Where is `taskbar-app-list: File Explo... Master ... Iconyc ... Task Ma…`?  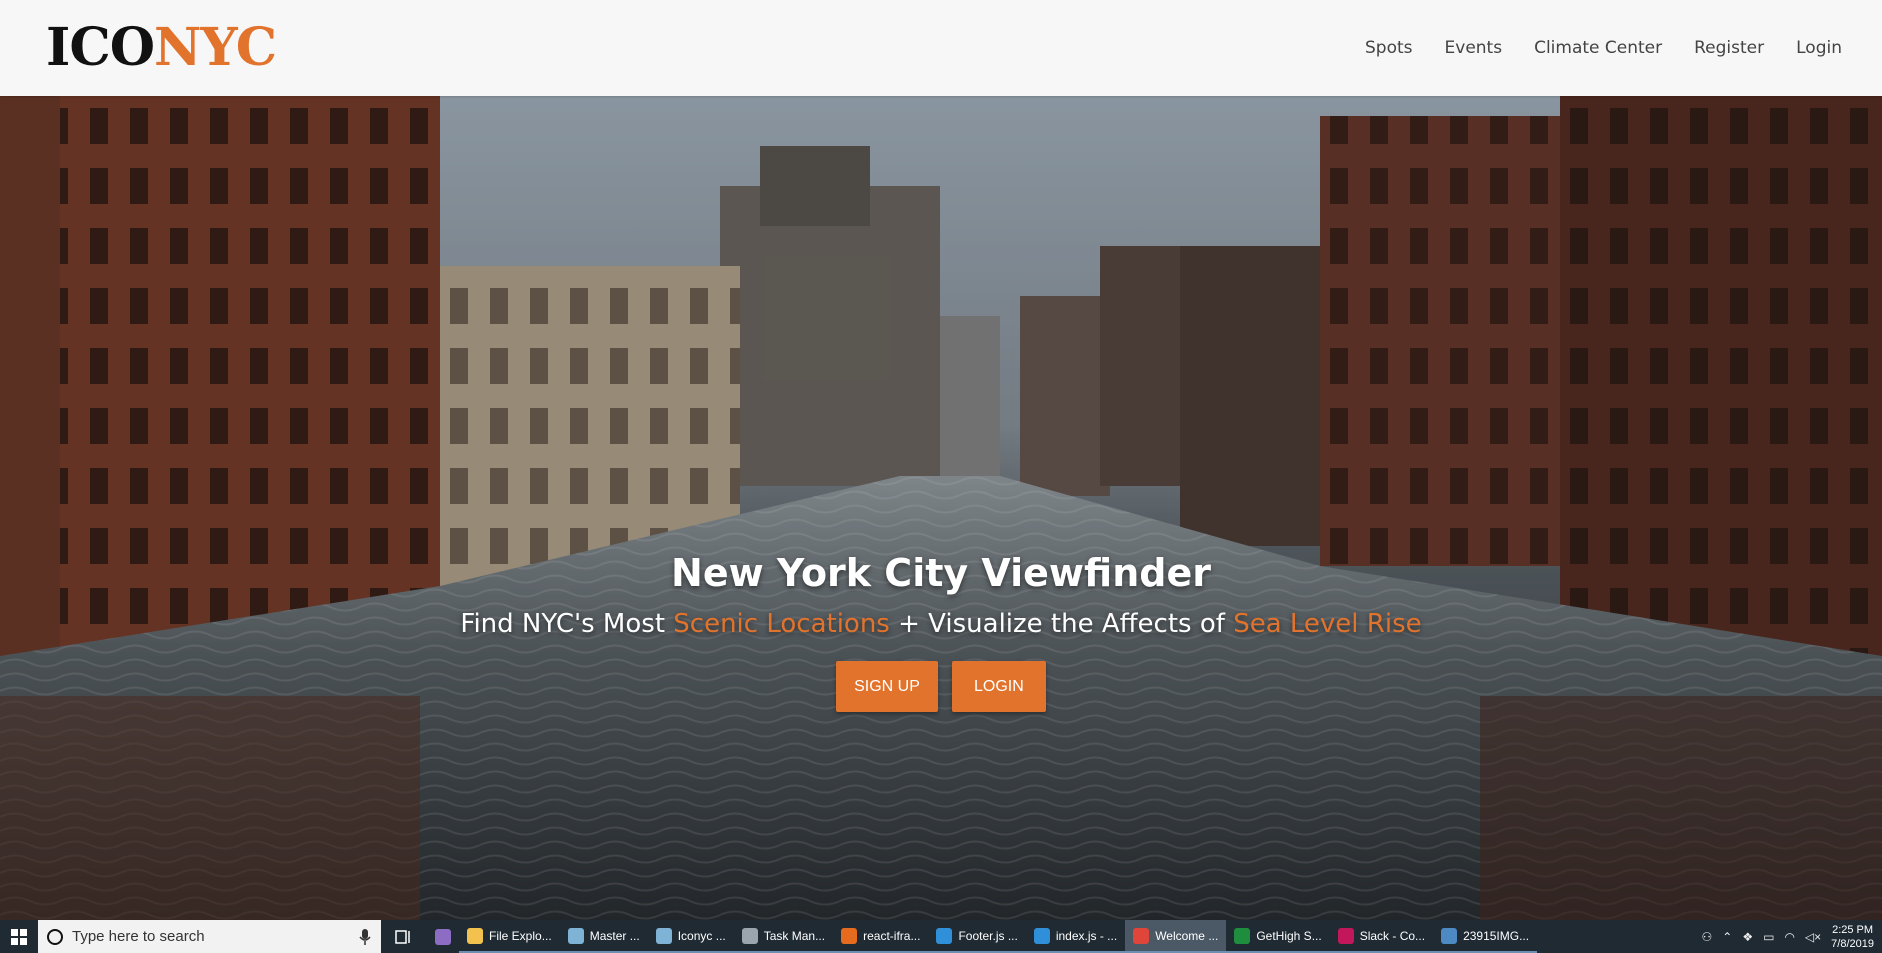
taskbar-app-list: File Explo... Master ... Iconyc ... Task Ma… is located at coordinates (982, 936).